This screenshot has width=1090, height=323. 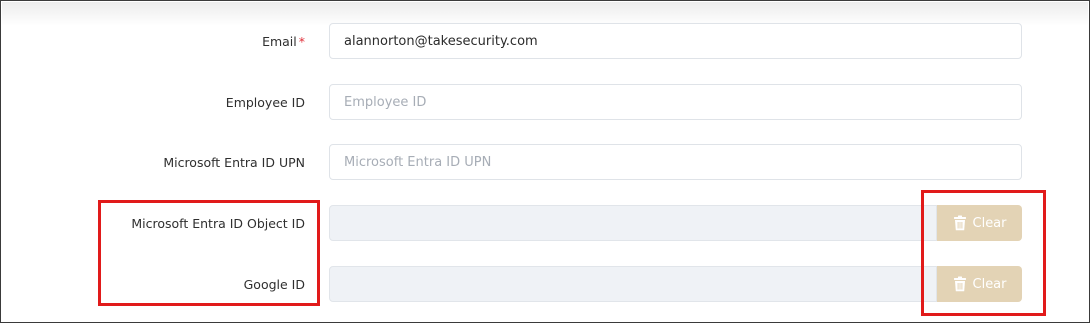 What do you see at coordinates (675, 102) in the screenshot?
I see `employee-id-field` at bounding box center [675, 102].